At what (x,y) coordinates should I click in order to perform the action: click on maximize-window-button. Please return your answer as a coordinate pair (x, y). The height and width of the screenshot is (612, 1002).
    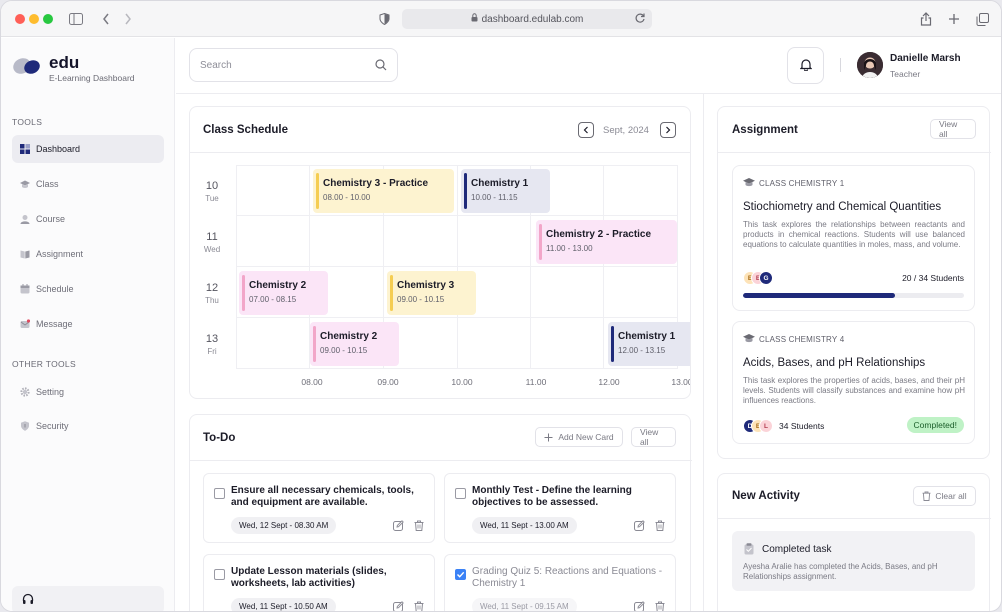
    Looking at the image, I should click on (48, 19).